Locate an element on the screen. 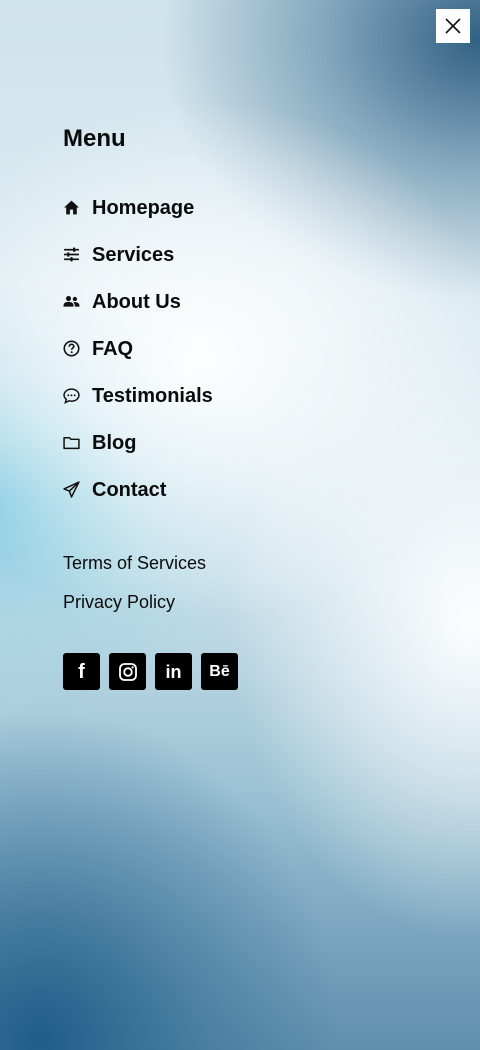 This screenshot has height=1050, width=480. instagram-button is located at coordinates (127, 671).